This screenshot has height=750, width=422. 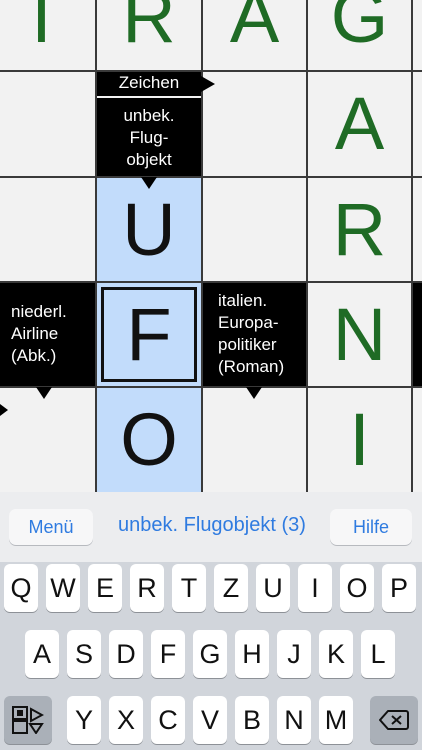 I want to click on clue-line: (Roman), so click(x=251, y=366).